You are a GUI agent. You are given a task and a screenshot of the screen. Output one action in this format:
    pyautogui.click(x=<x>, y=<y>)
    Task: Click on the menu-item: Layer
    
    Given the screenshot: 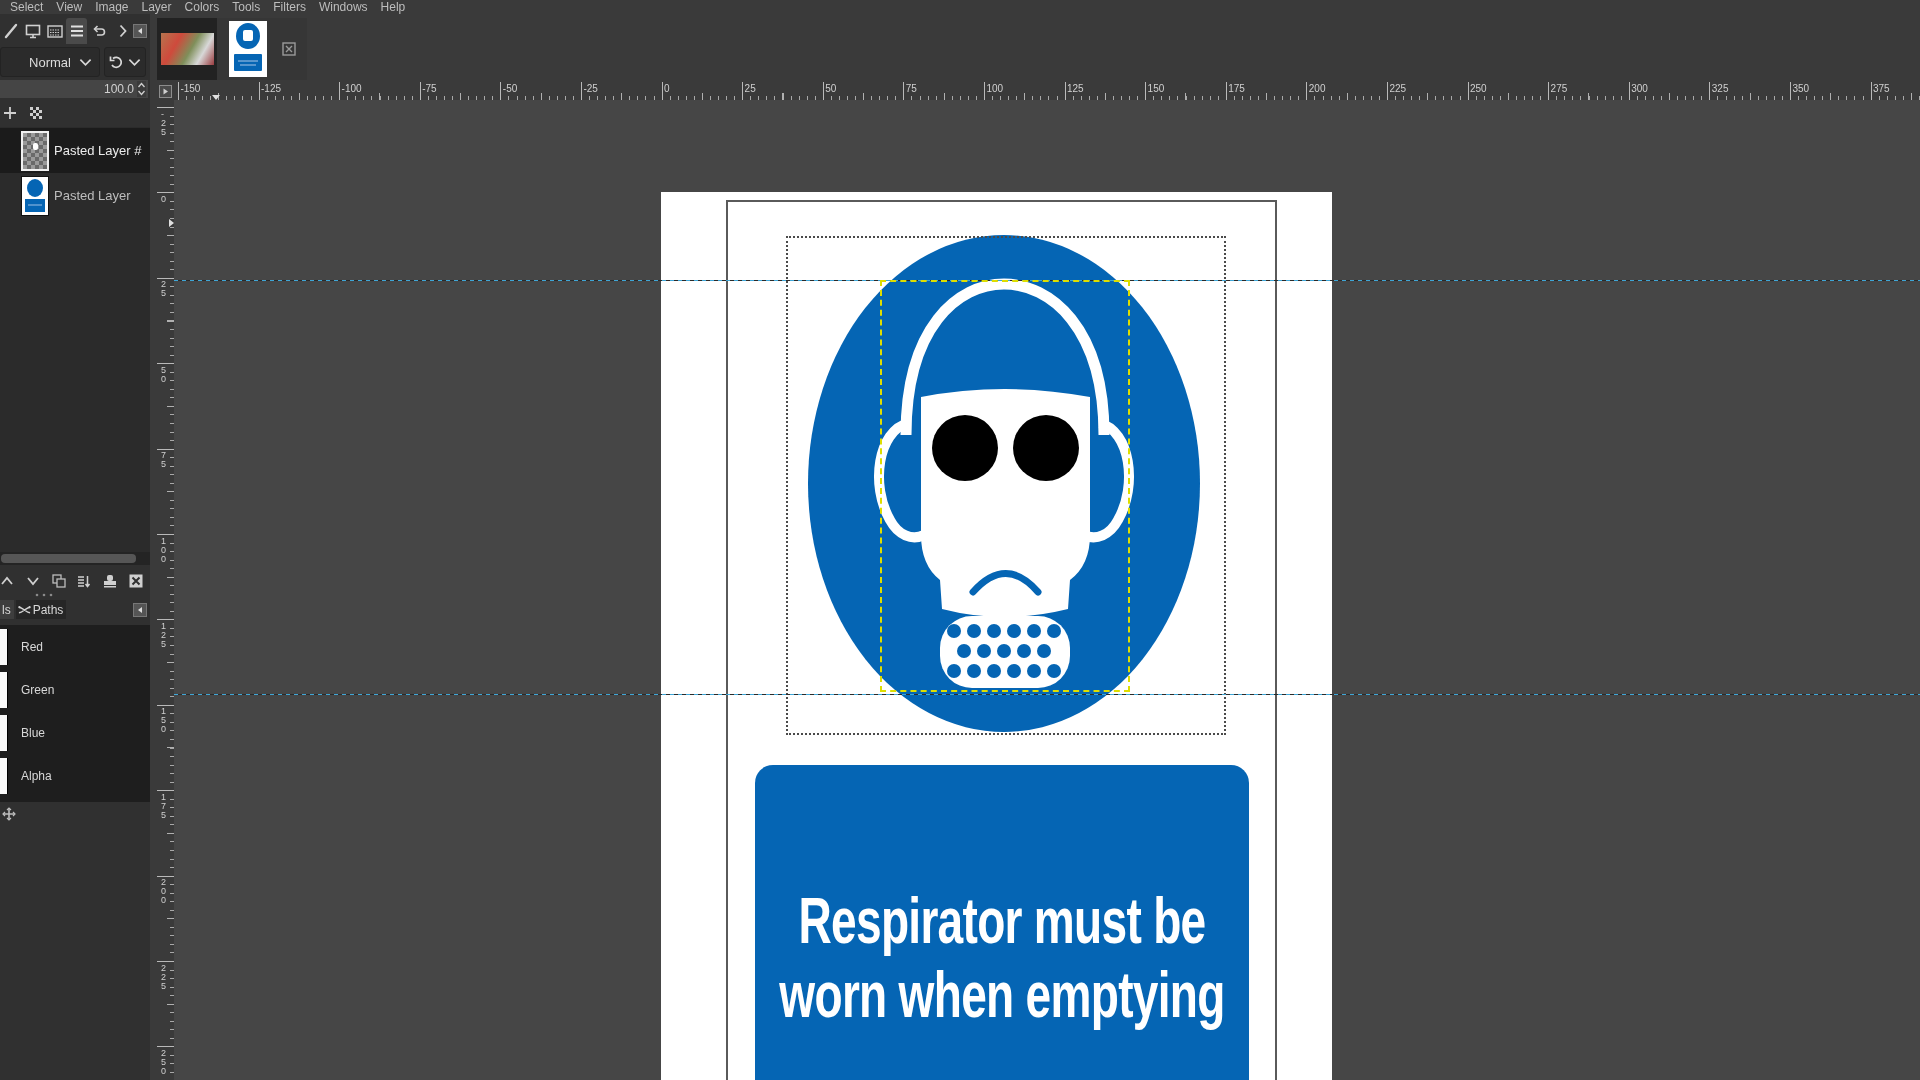 What is the action you would take?
    pyautogui.click(x=156, y=7)
    